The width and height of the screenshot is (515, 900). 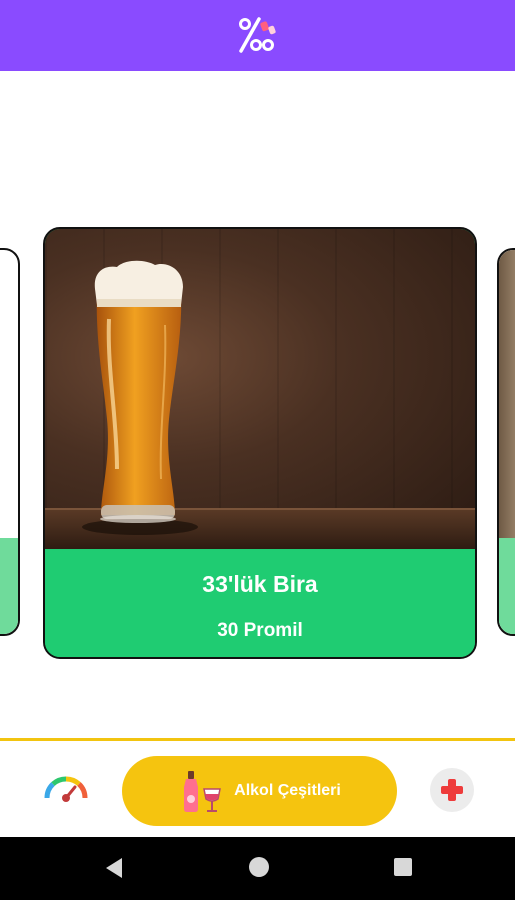 What do you see at coordinates (260, 584) in the screenshot?
I see `drink-name: 33'lük Bira` at bounding box center [260, 584].